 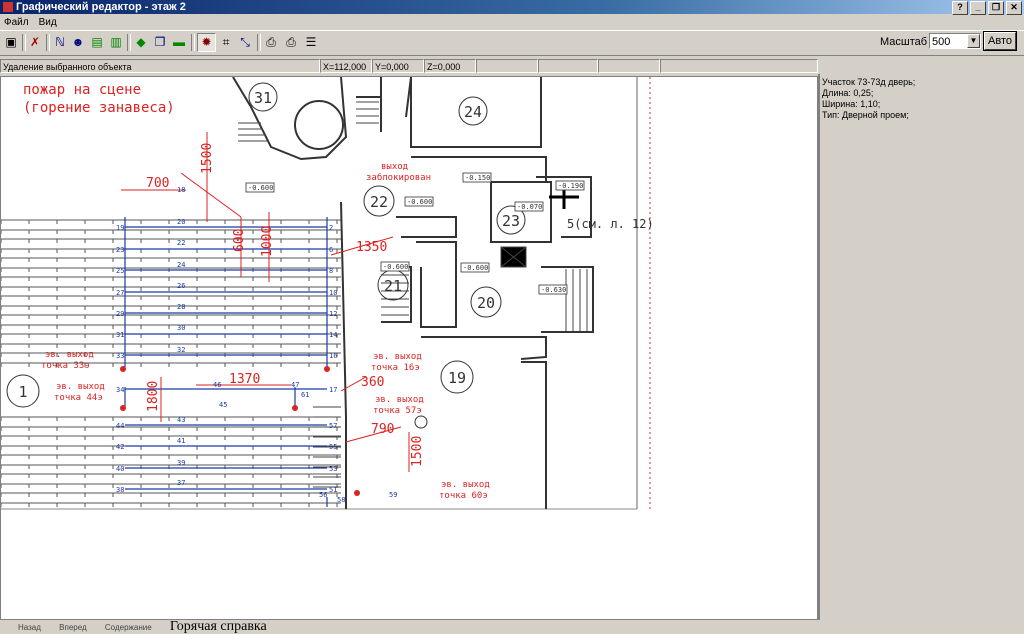 I want to click on bug-icon: ✹, so click(x=206, y=42).